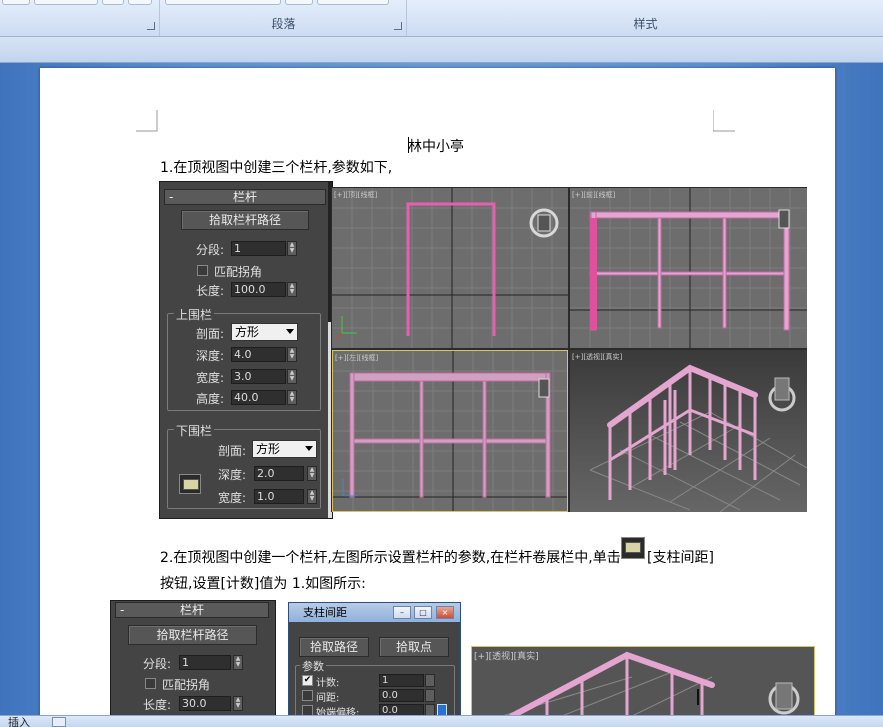 This screenshot has height=727, width=883. Describe the element at coordinates (445, 612) in the screenshot. I see `close-icon: ×` at that location.